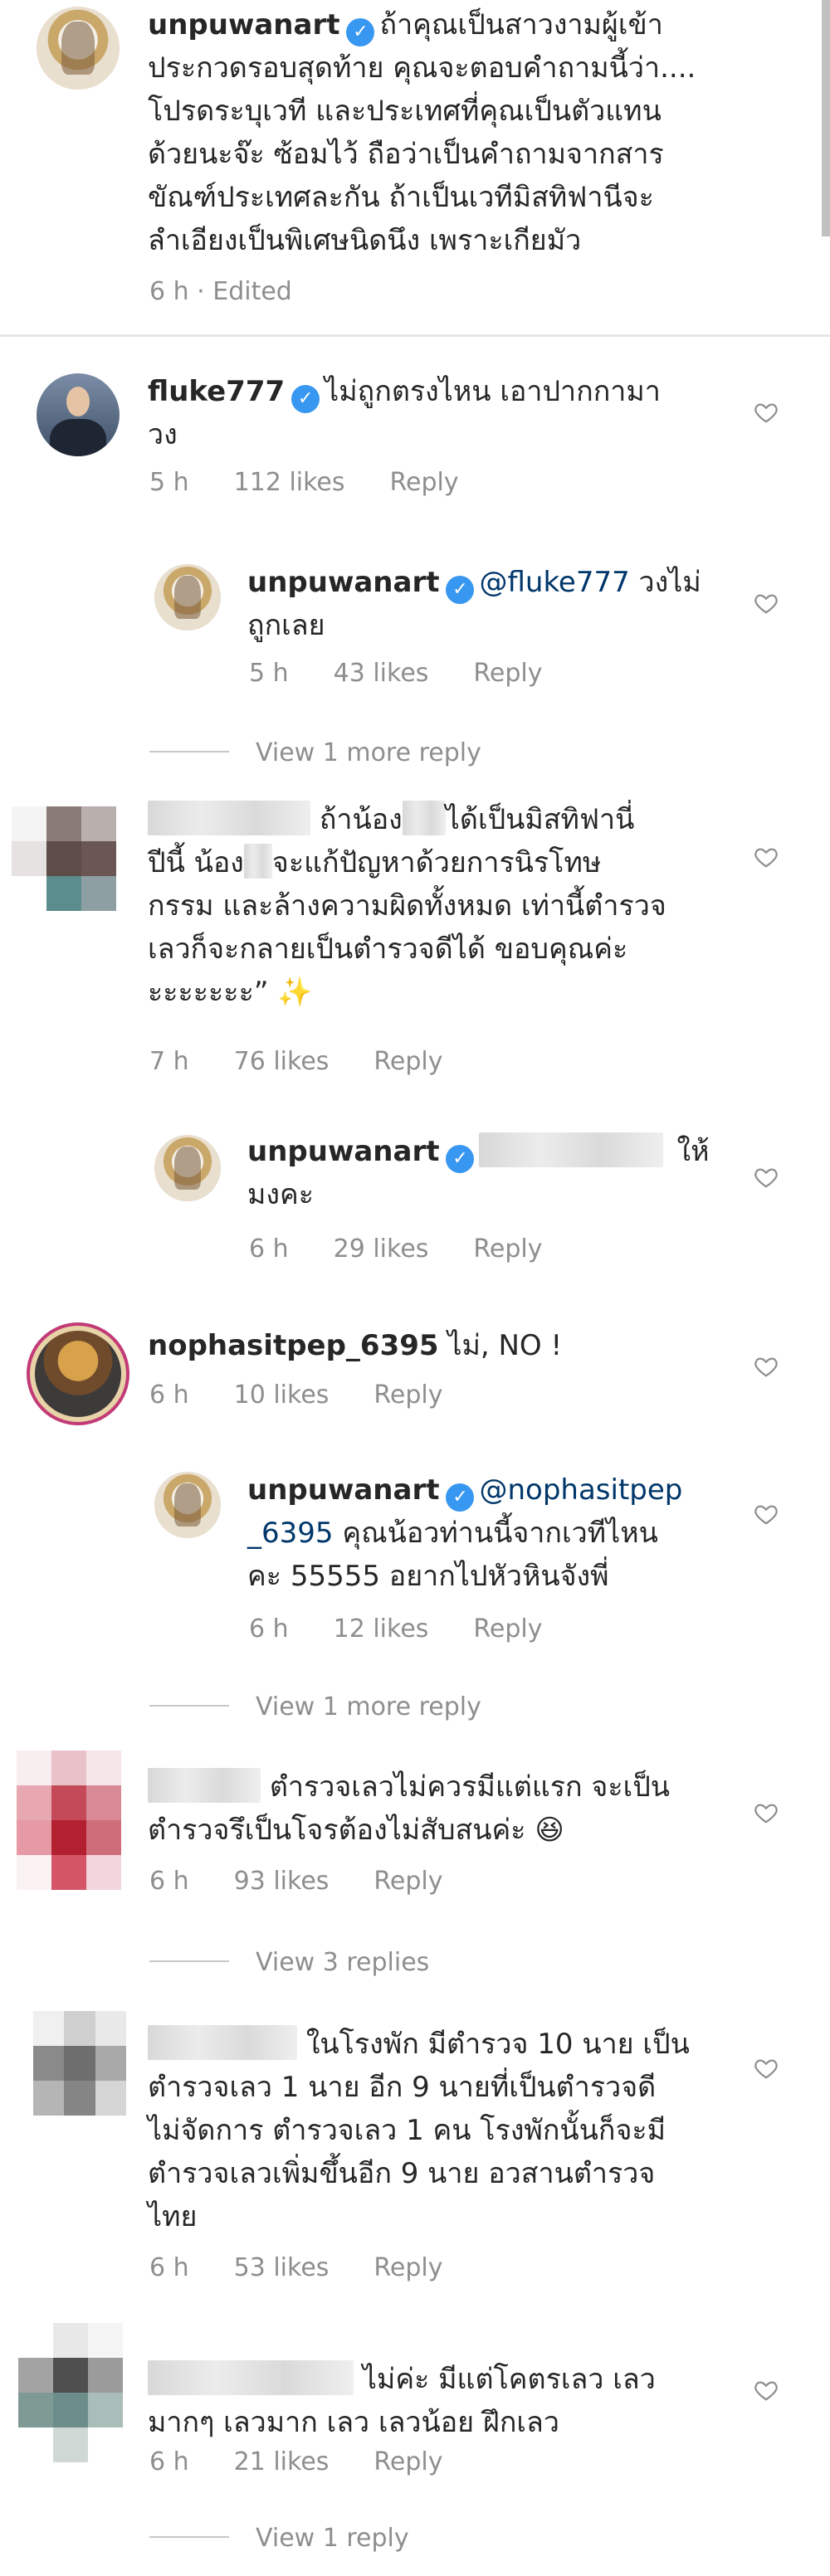  What do you see at coordinates (554, 582) in the screenshot?
I see `mention-link: @fluke777` at bounding box center [554, 582].